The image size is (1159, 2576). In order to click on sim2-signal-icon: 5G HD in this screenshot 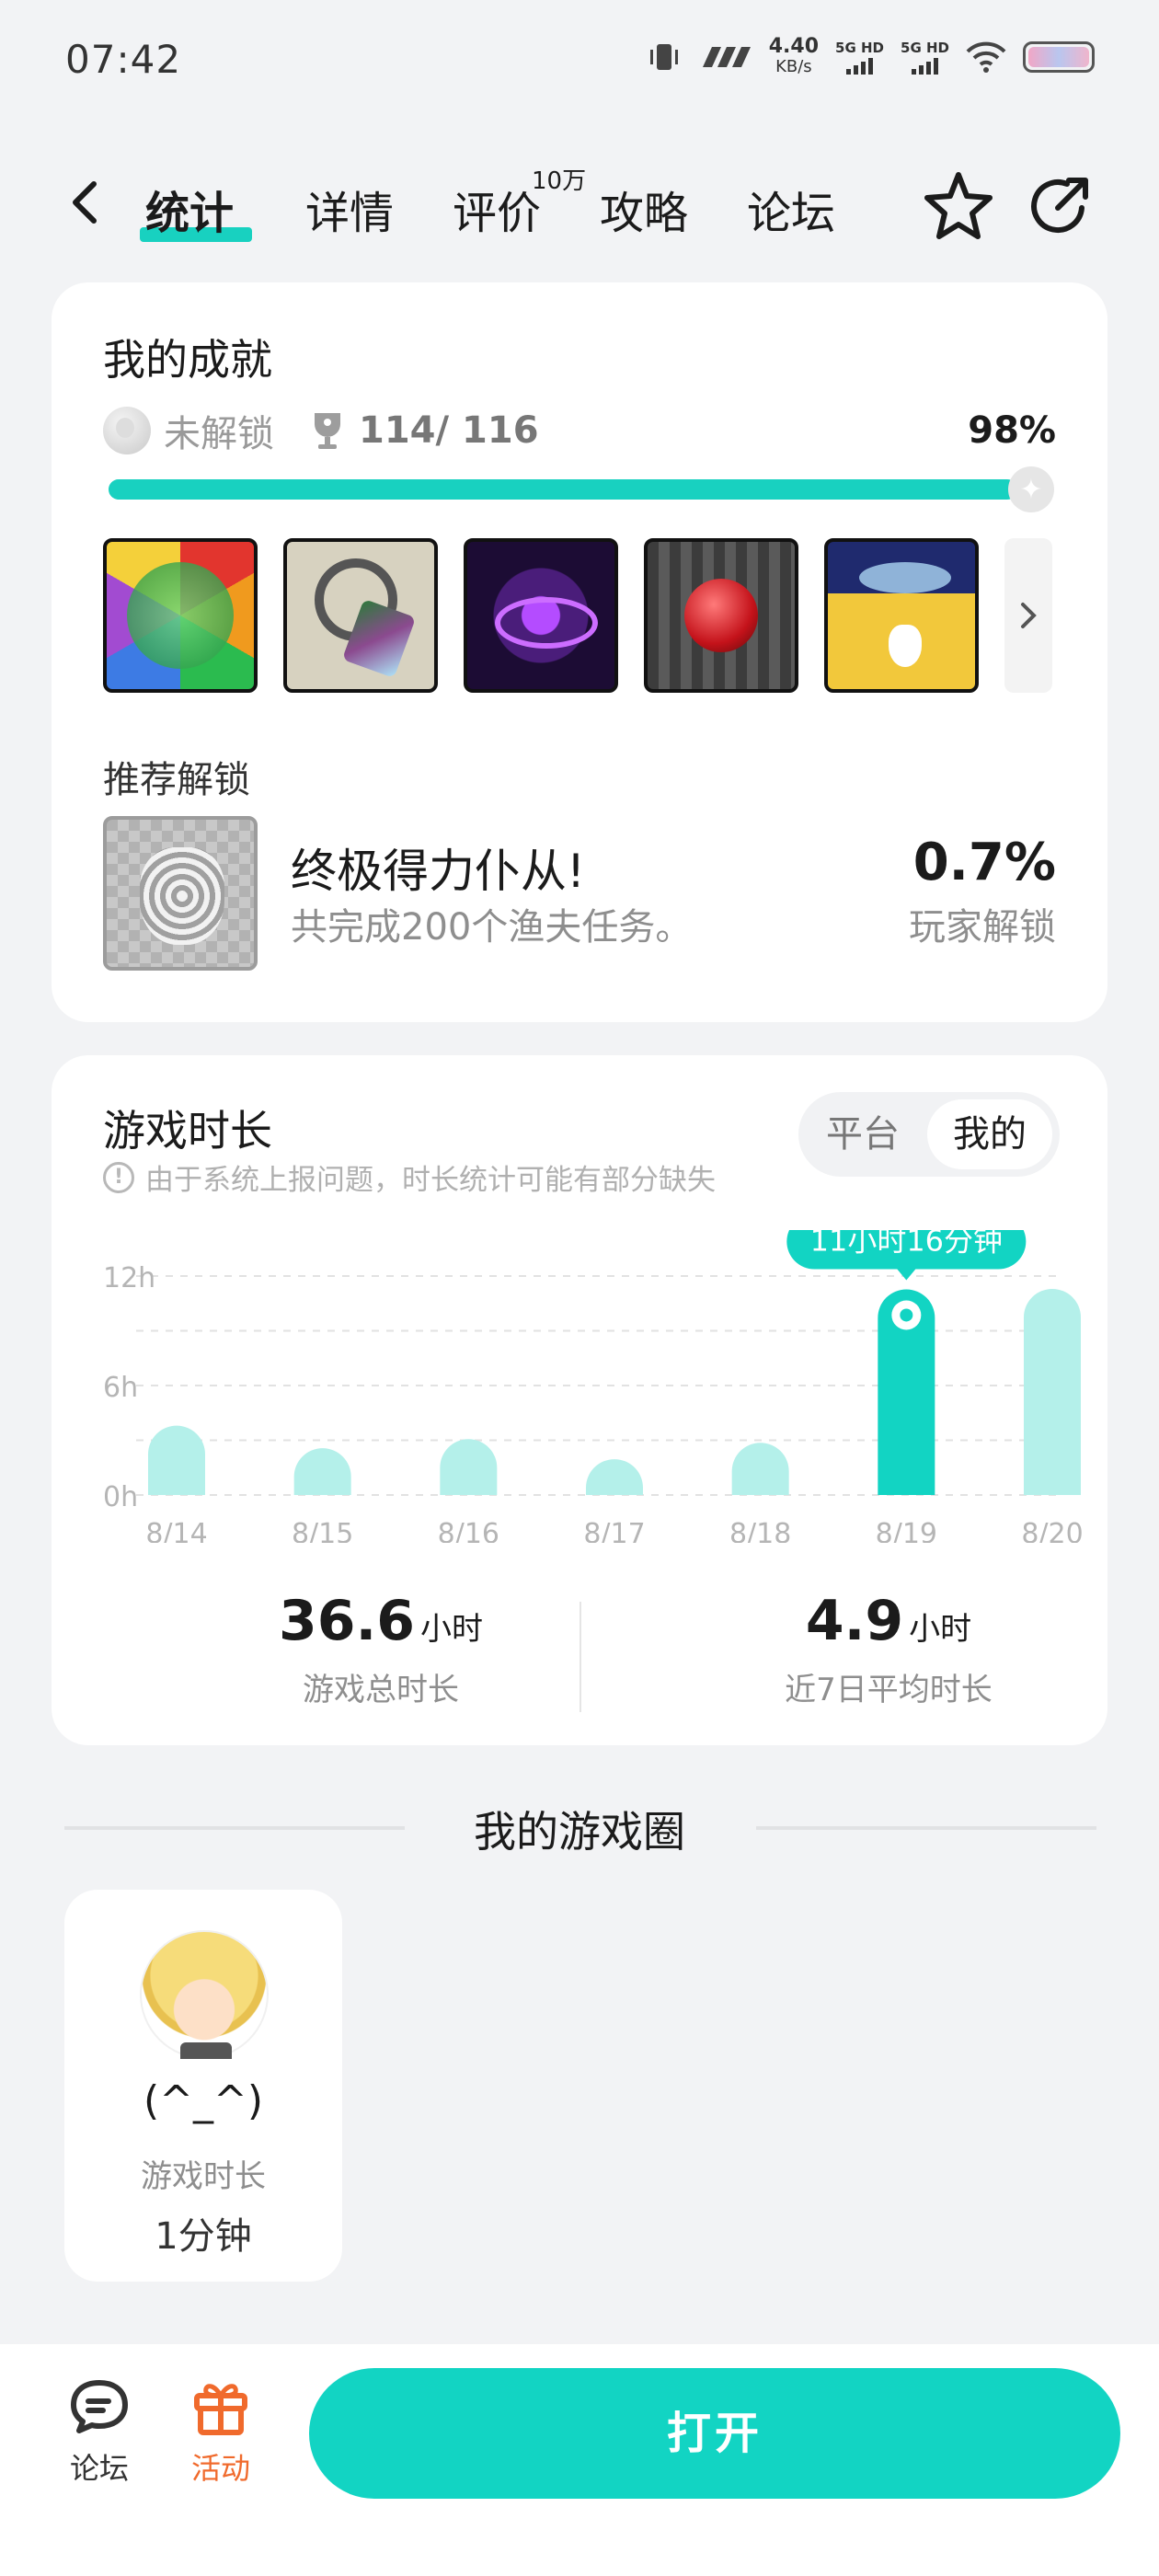, I will do `click(925, 57)`.